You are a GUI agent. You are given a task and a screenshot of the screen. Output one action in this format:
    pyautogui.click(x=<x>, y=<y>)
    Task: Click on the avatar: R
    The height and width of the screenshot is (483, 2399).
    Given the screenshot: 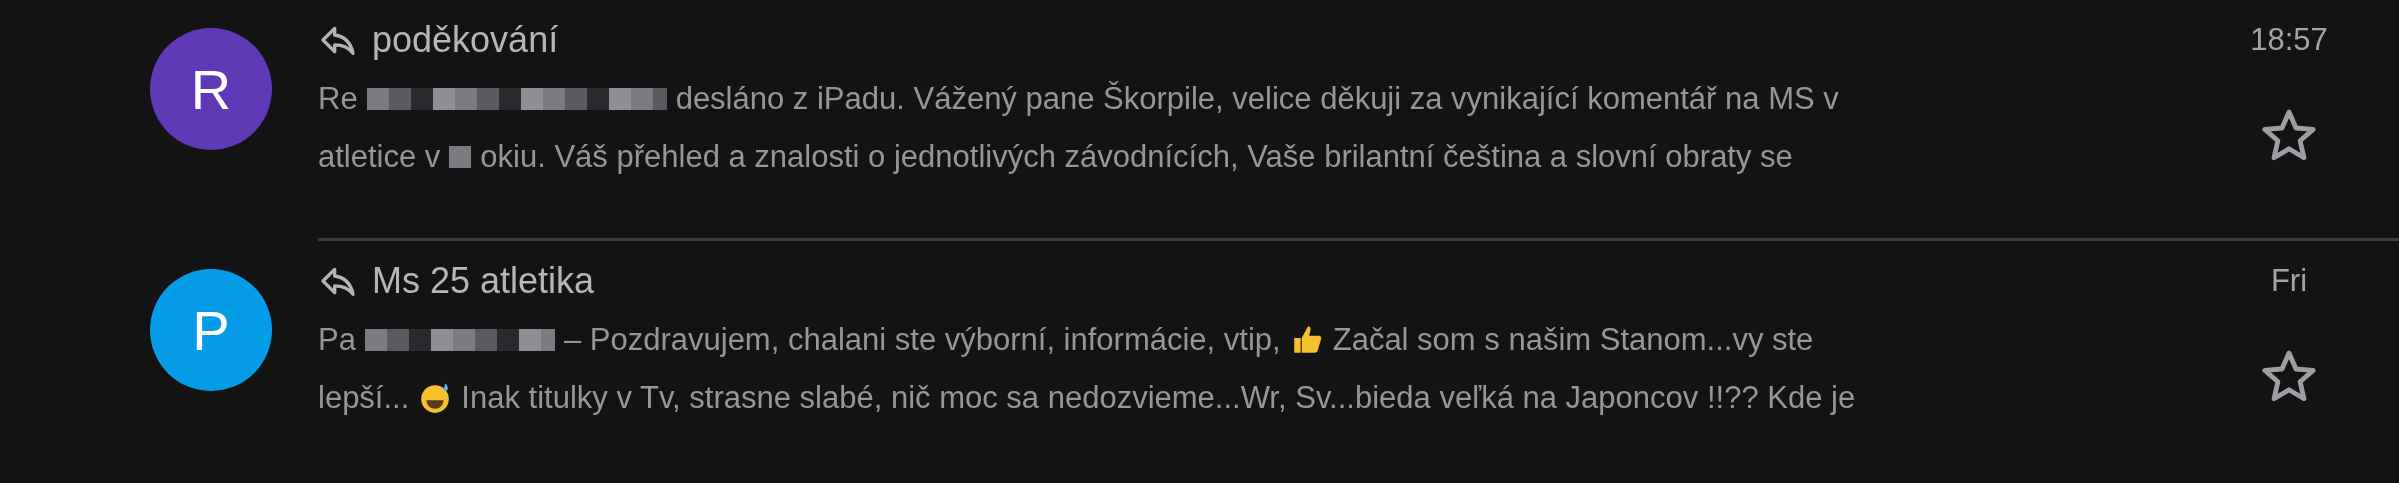 What is the action you would take?
    pyautogui.click(x=211, y=89)
    